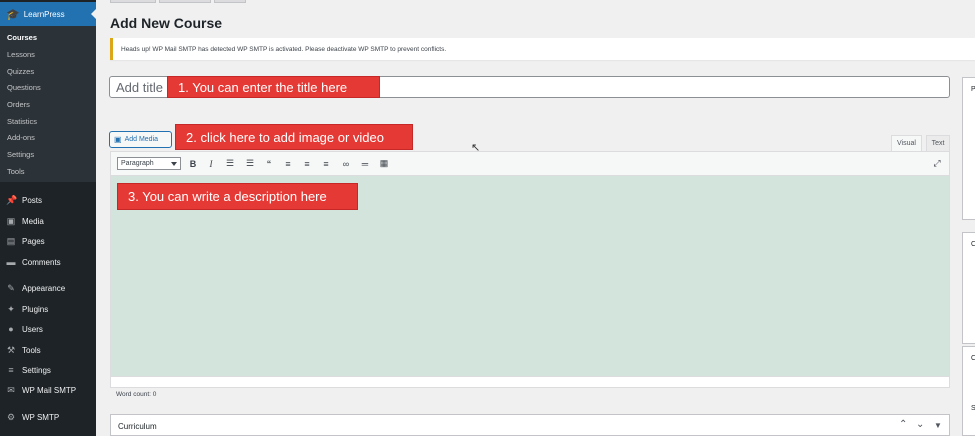 The image size is (975, 436). I want to click on sidebar-item-label: WP Mail SMTP, so click(49, 390).